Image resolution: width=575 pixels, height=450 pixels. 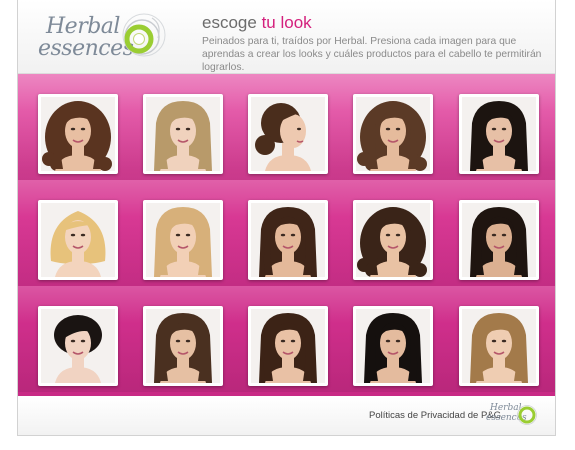 I want to click on logo-swirl-icon, so click(x=144, y=35).